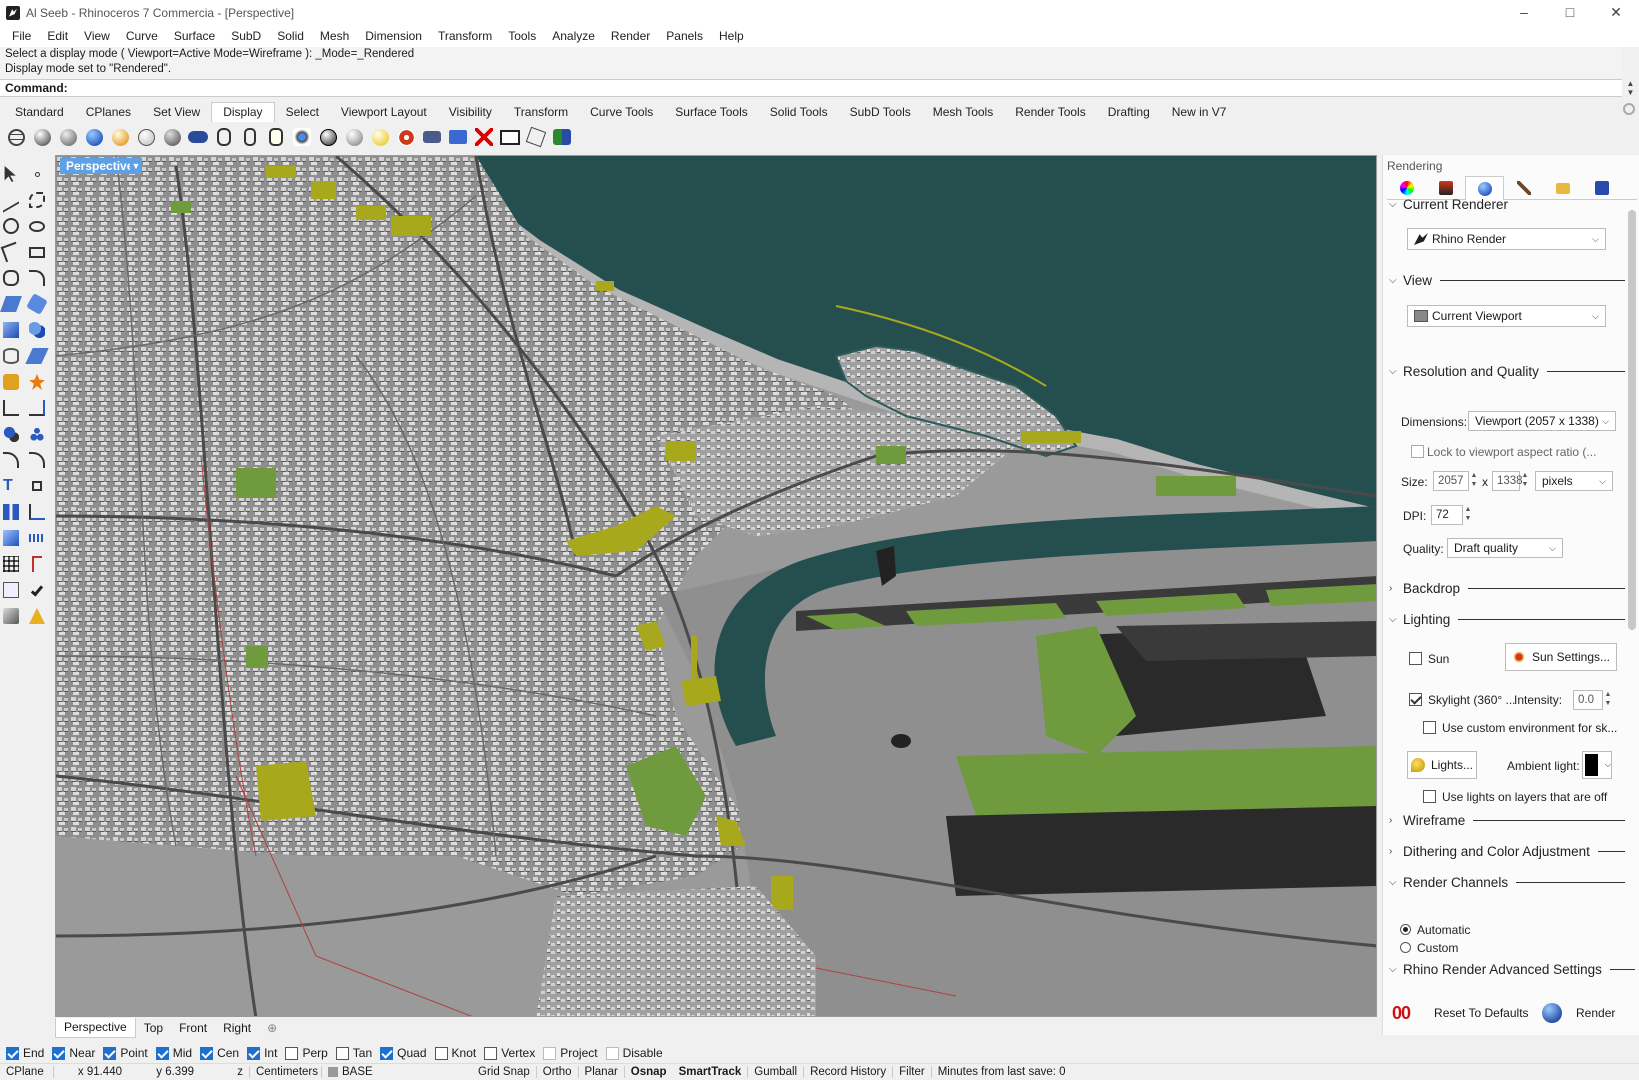  I want to click on status-ortho: Ortho, so click(558, 1072).